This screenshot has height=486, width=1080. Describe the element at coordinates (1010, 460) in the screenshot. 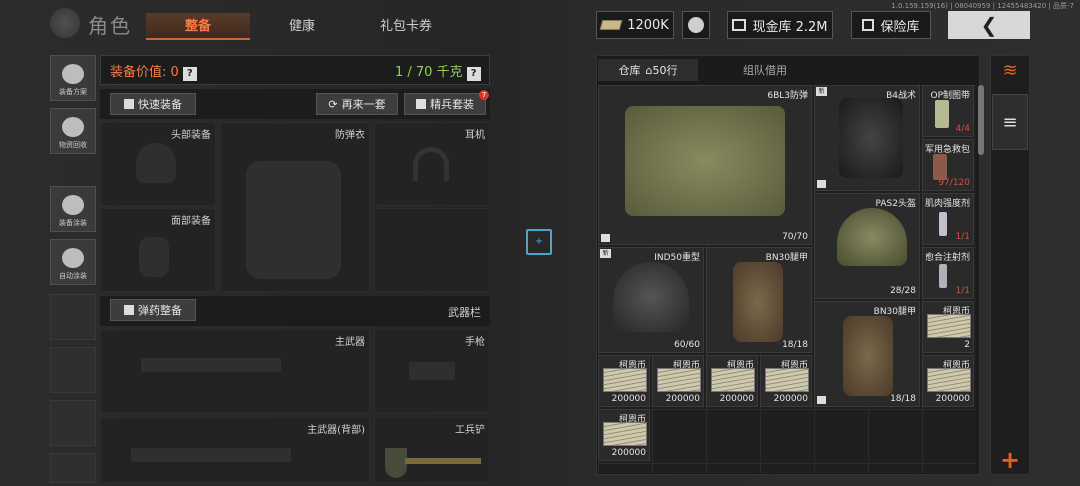

I see `add-icon: +` at that location.